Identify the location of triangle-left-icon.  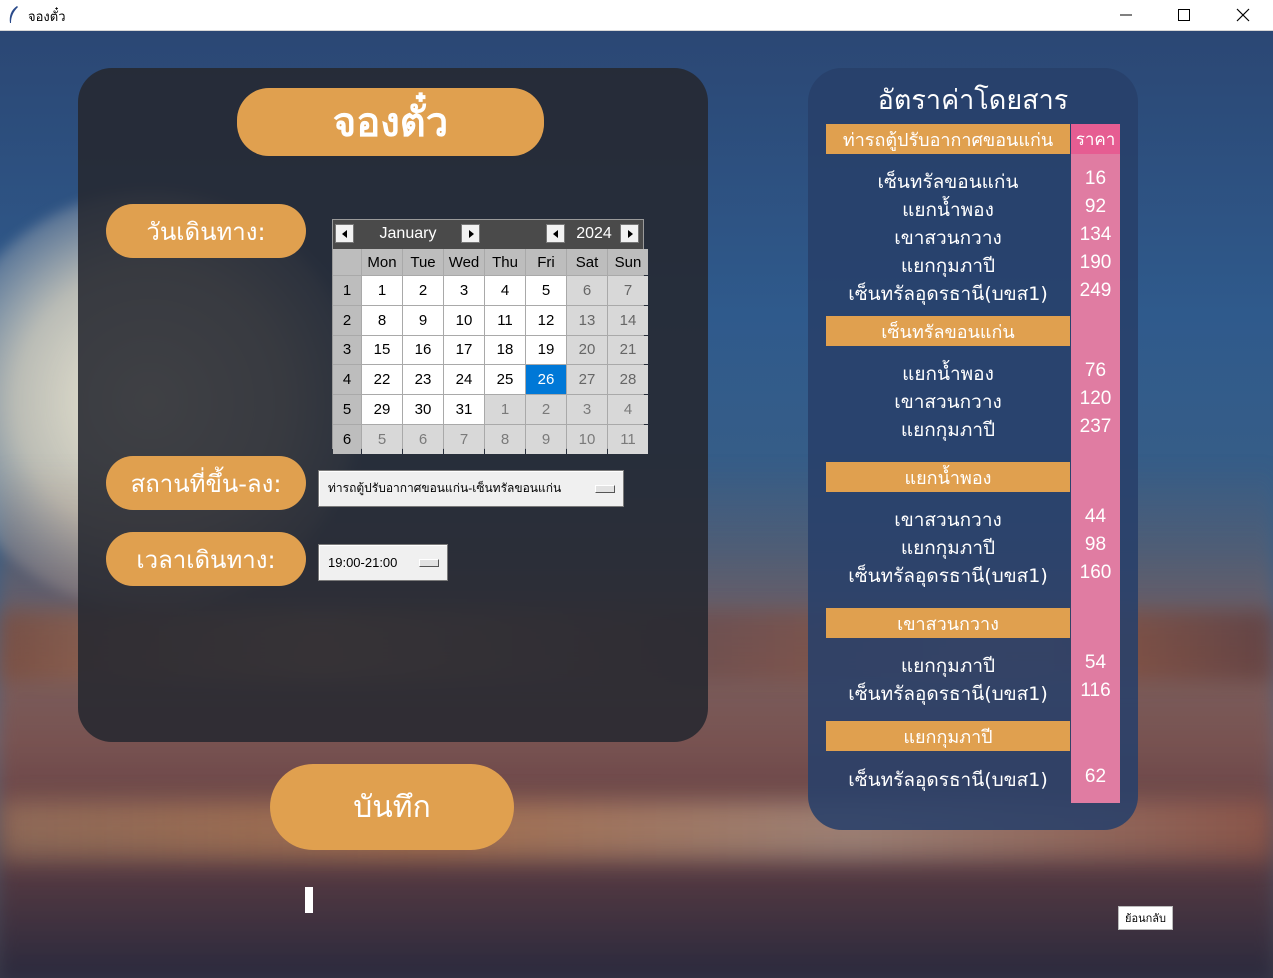
(344, 233).